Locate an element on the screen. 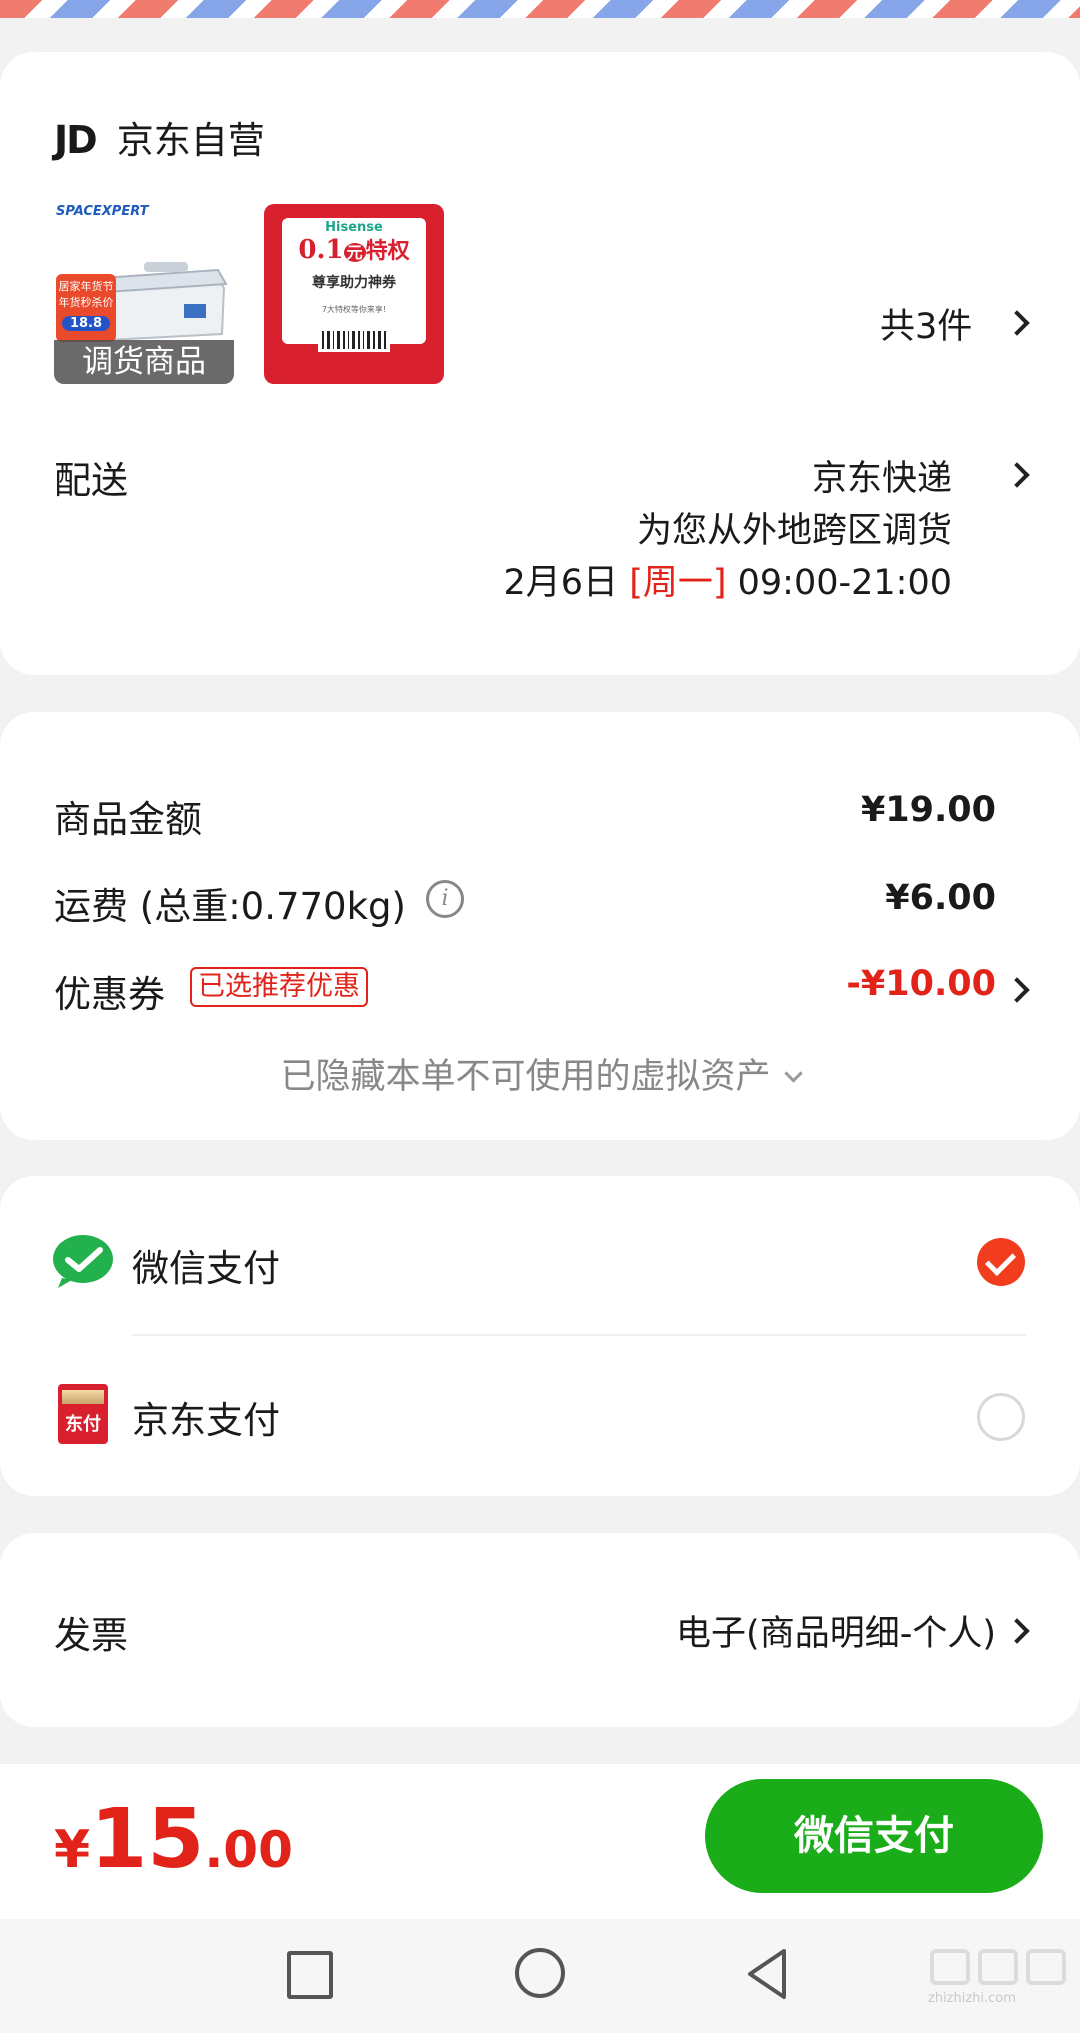 Image resolution: width=1080 pixels, height=2033 pixels. transfer-goods-label: 调货商品 is located at coordinates (144, 362).